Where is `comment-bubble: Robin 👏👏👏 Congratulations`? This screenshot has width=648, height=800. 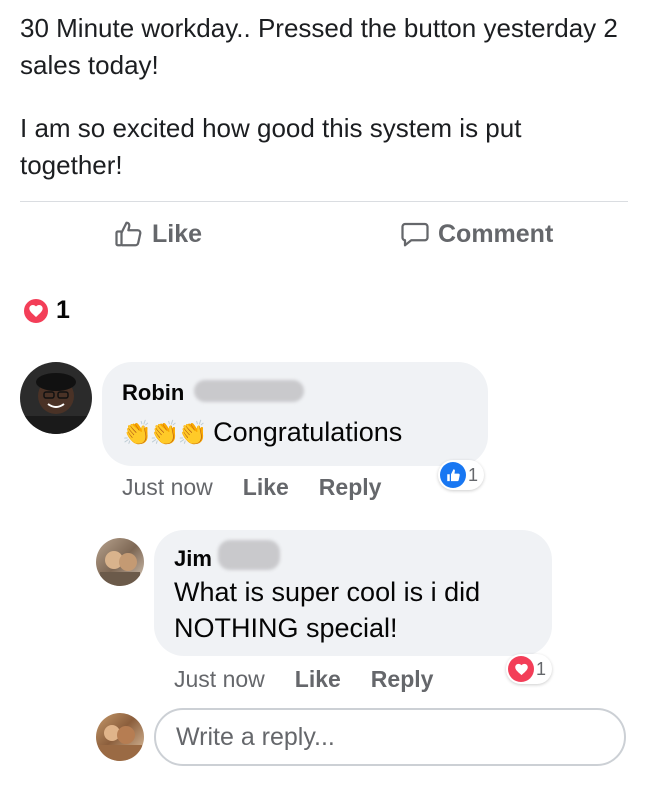
comment-bubble: Robin 👏👏👏 Congratulations is located at coordinates (295, 414).